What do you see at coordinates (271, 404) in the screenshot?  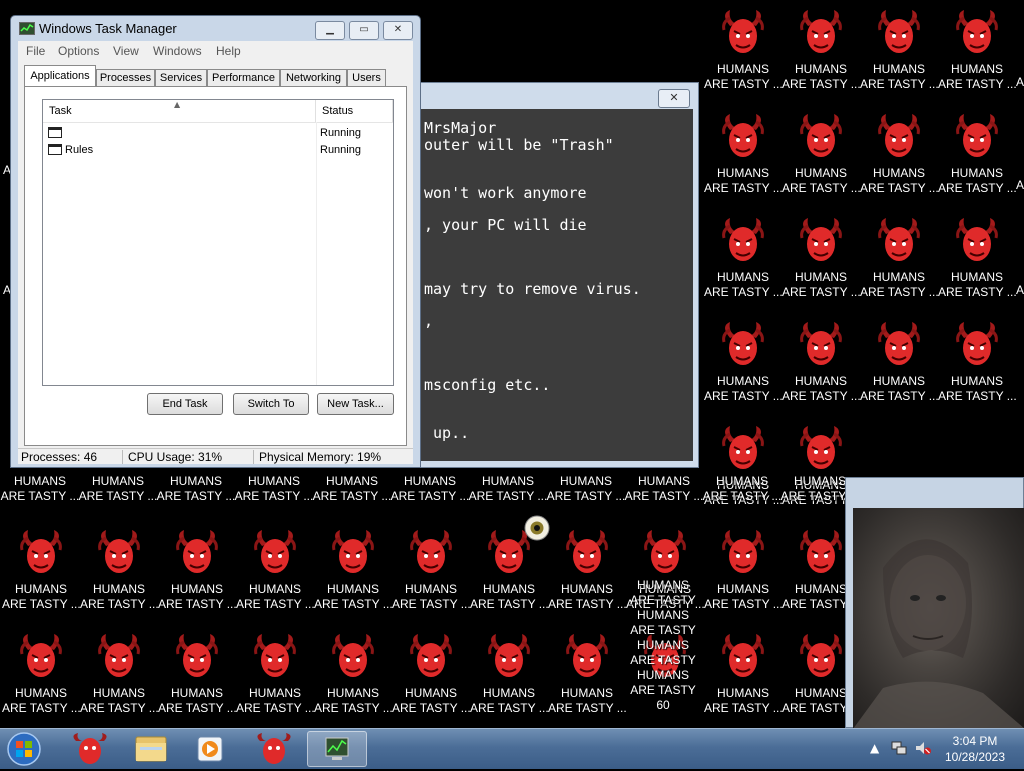 I see `switch-to-button: Switch To` at bounding box center [271, 404].